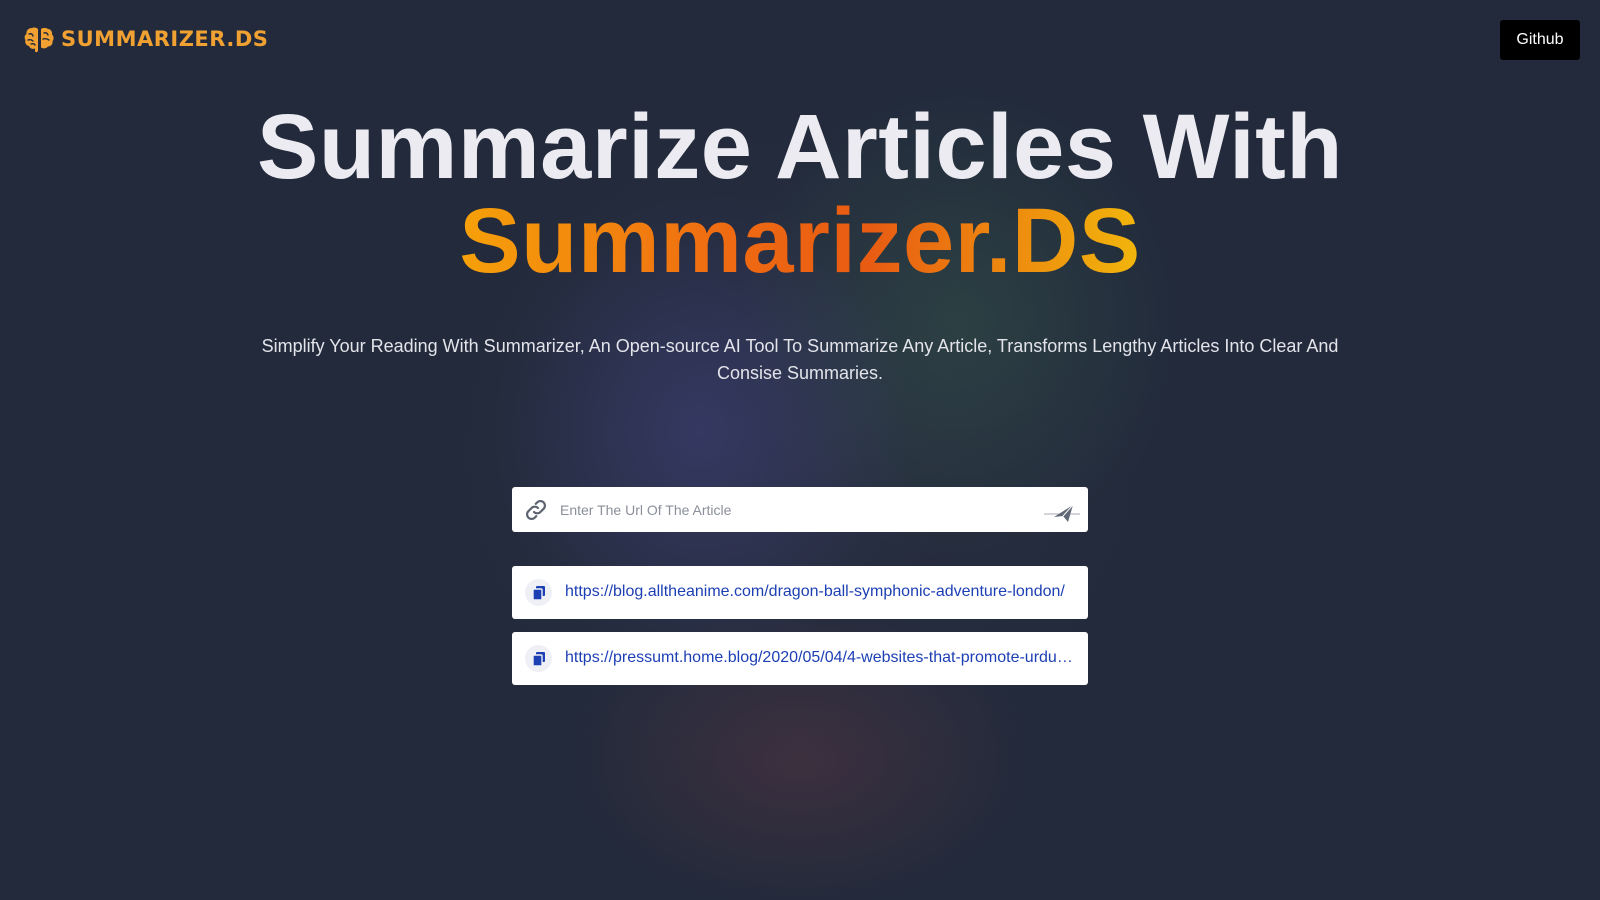  What do you see at coordinates (795, 509) in the screenshot?
I see `url-input` at bounding box center [795, 509].